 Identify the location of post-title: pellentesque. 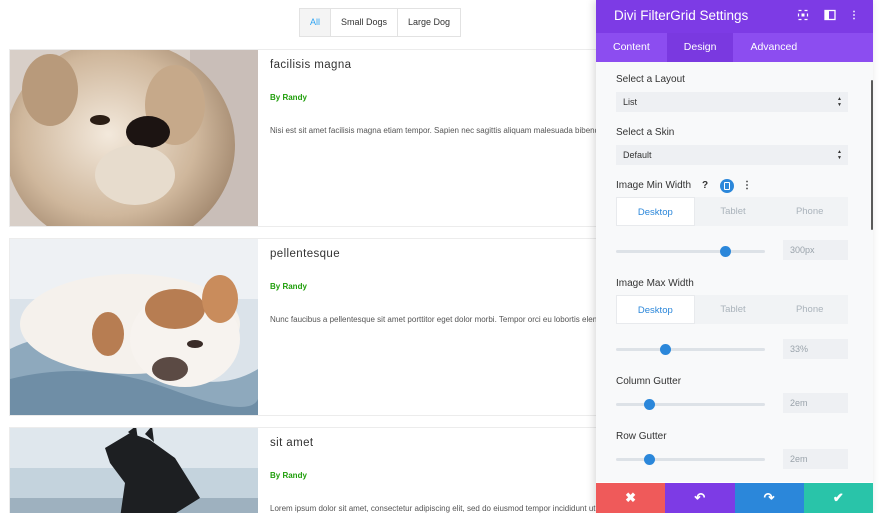
(305, 254).